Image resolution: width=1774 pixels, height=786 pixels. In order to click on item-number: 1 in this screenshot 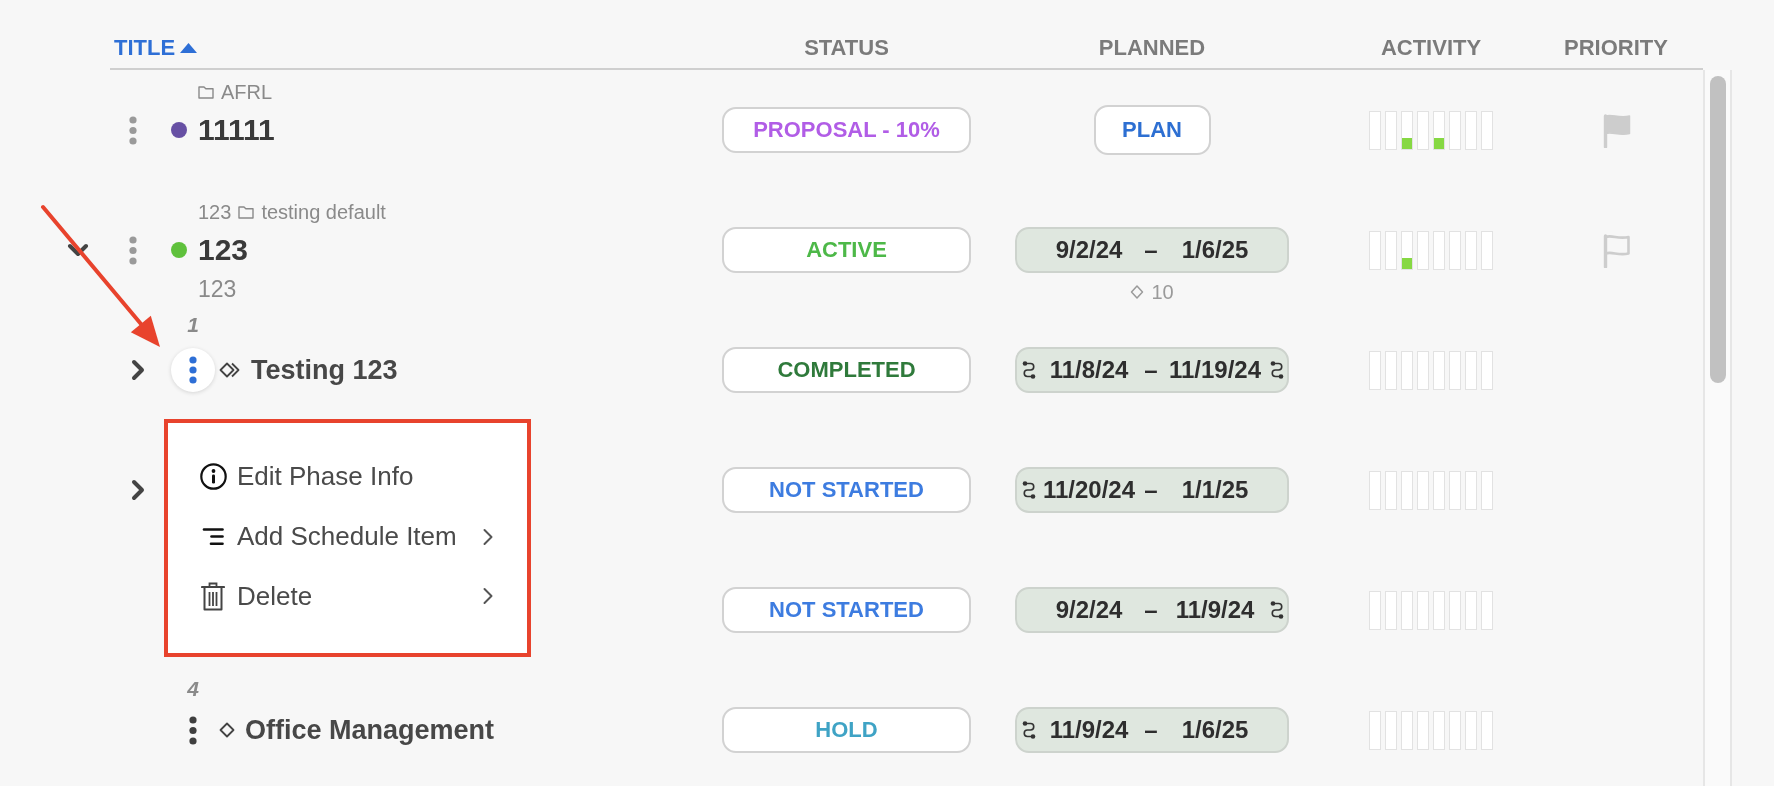, I will do `click(193, 325)`.